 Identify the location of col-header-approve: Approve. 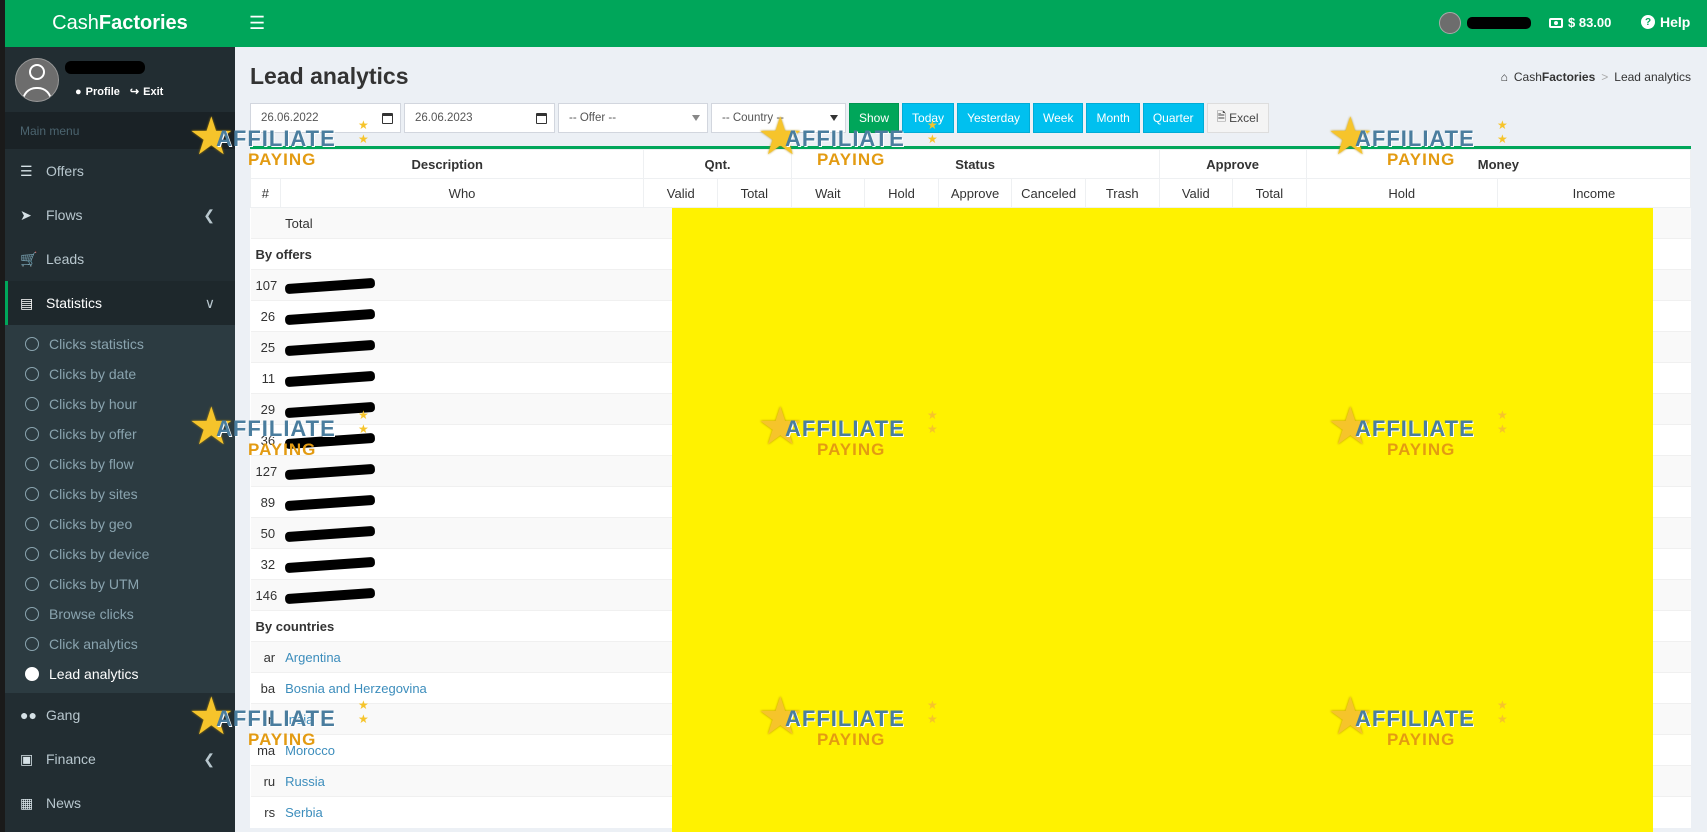
(975, 193).